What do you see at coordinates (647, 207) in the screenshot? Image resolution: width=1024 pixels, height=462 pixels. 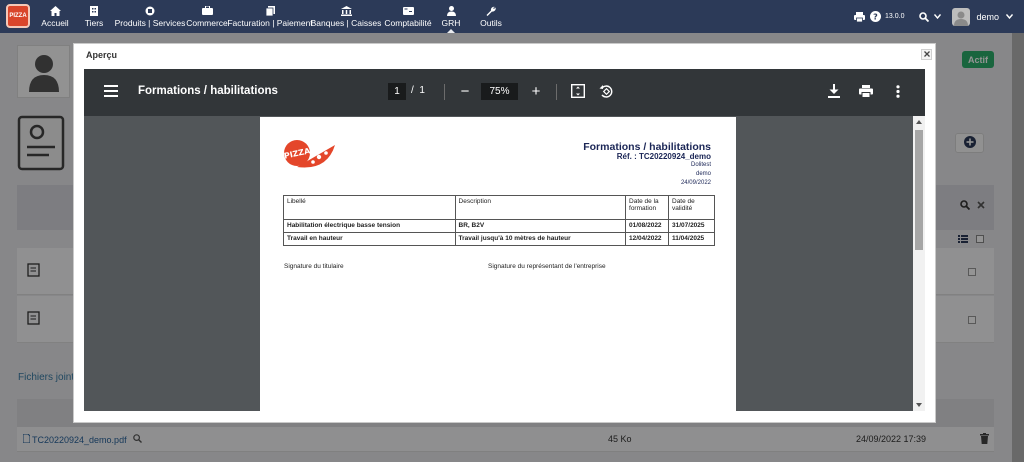 I see `column-header: Date de la formation` at bounding box center [647, 207].